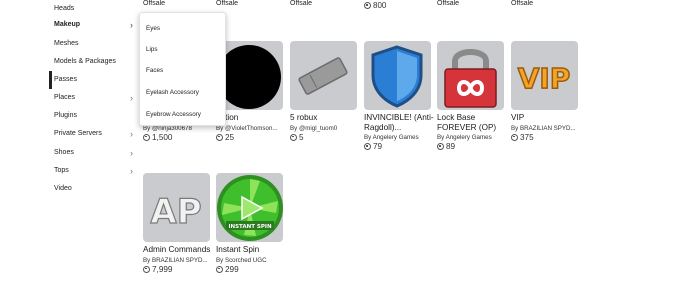 The width and height of the screenshot is (692, 298). I want to click on sidebar-item-models-packages: Models & Packages, so click(94, 62).